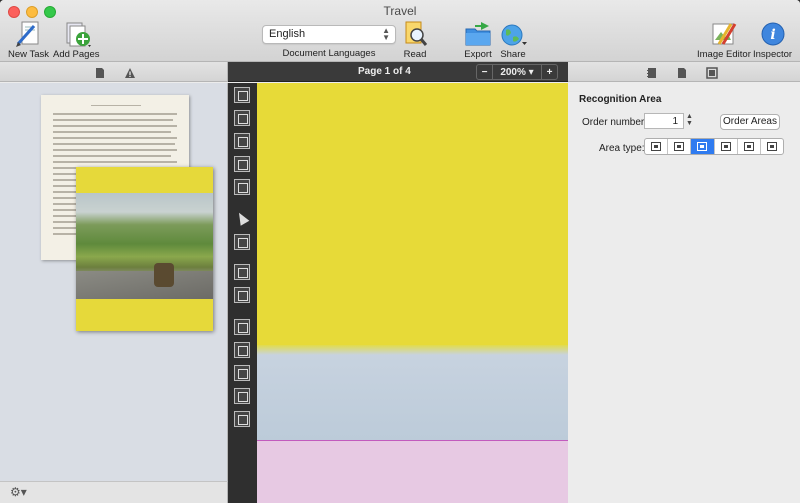 This screenshot has width=800, height=503. Describe the element at coordinates (287, 34) in the screenshot. I see `language-select-value: English` at that location.